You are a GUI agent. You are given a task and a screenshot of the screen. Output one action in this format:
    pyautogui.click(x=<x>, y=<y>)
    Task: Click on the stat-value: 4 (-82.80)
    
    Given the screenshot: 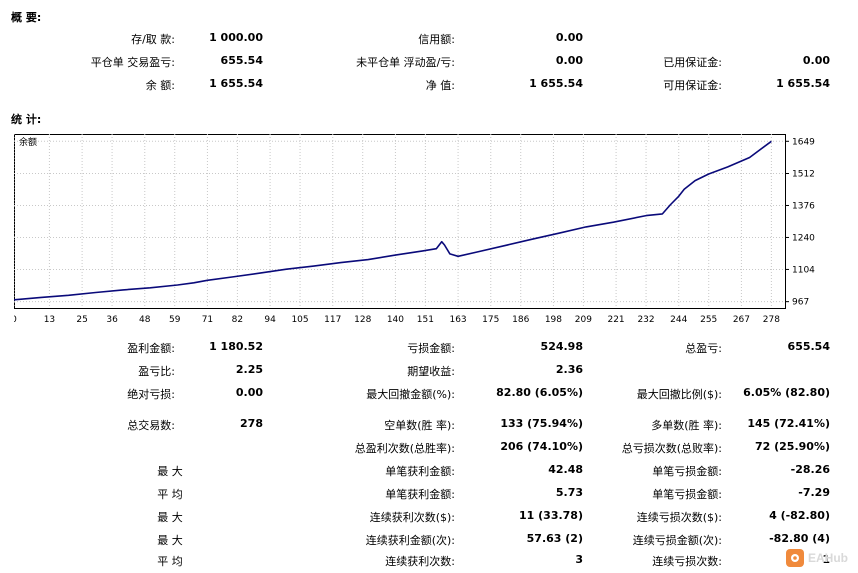 What is the action you would take?
    pyautogui.click(x=799, y=515)
    